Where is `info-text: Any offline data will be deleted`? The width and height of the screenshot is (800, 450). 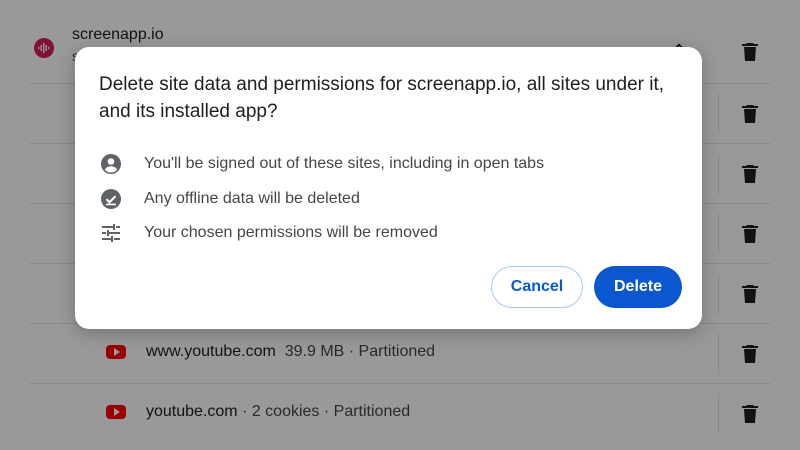 info-text: Any offline data will be deleted is located at coordinates (252, 198).